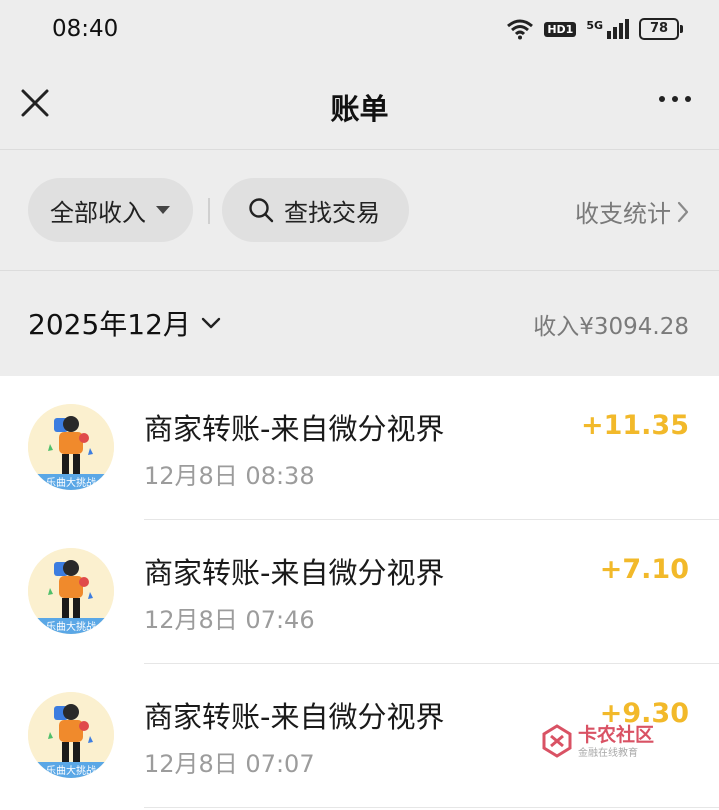 This screenshot has width=719, height=810. Describe the element at coordinates (359, 31) in the screenshot. I see `status-bar: 08:40 HD1 5G 78` at that location.